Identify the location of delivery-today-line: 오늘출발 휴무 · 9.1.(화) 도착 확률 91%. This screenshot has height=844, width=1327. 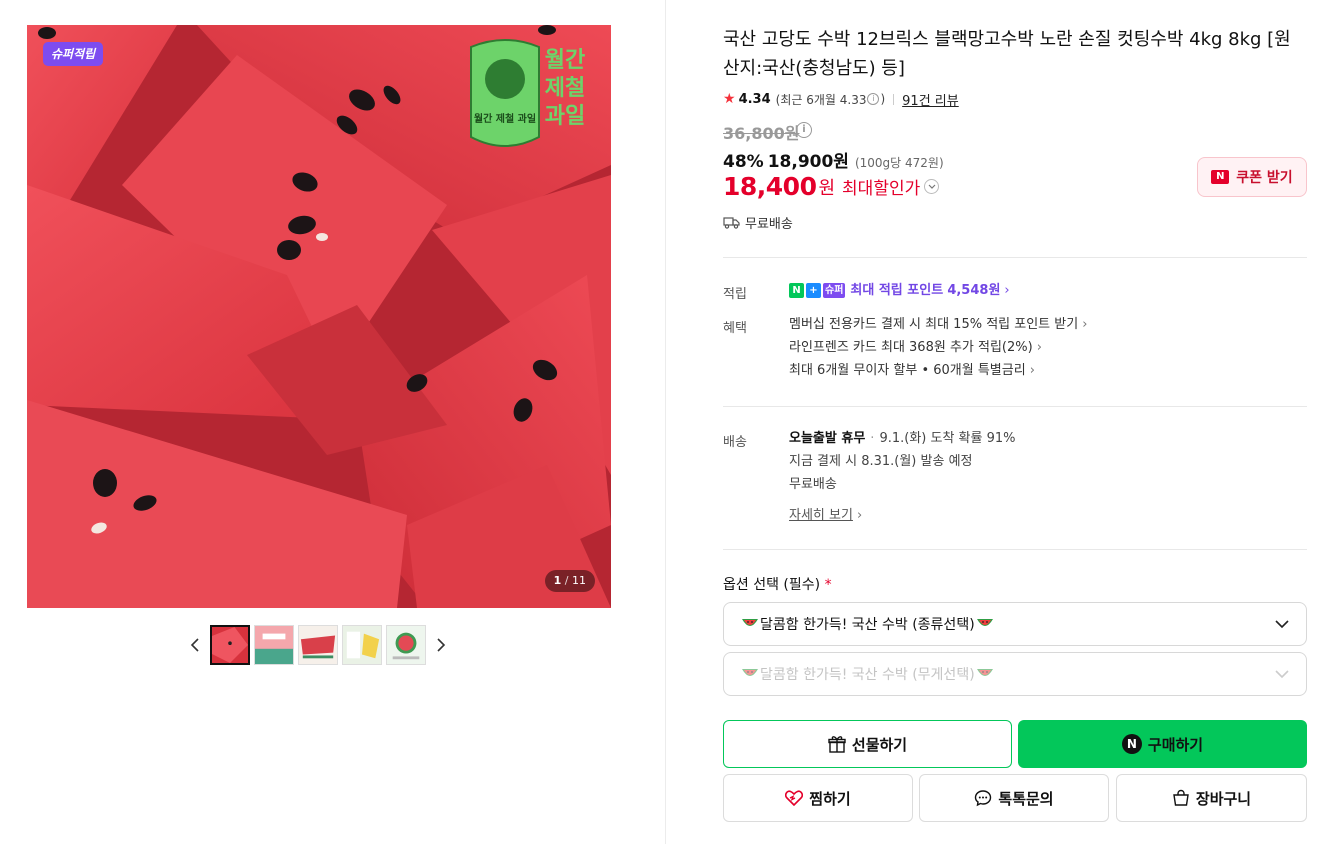
(902, 438).